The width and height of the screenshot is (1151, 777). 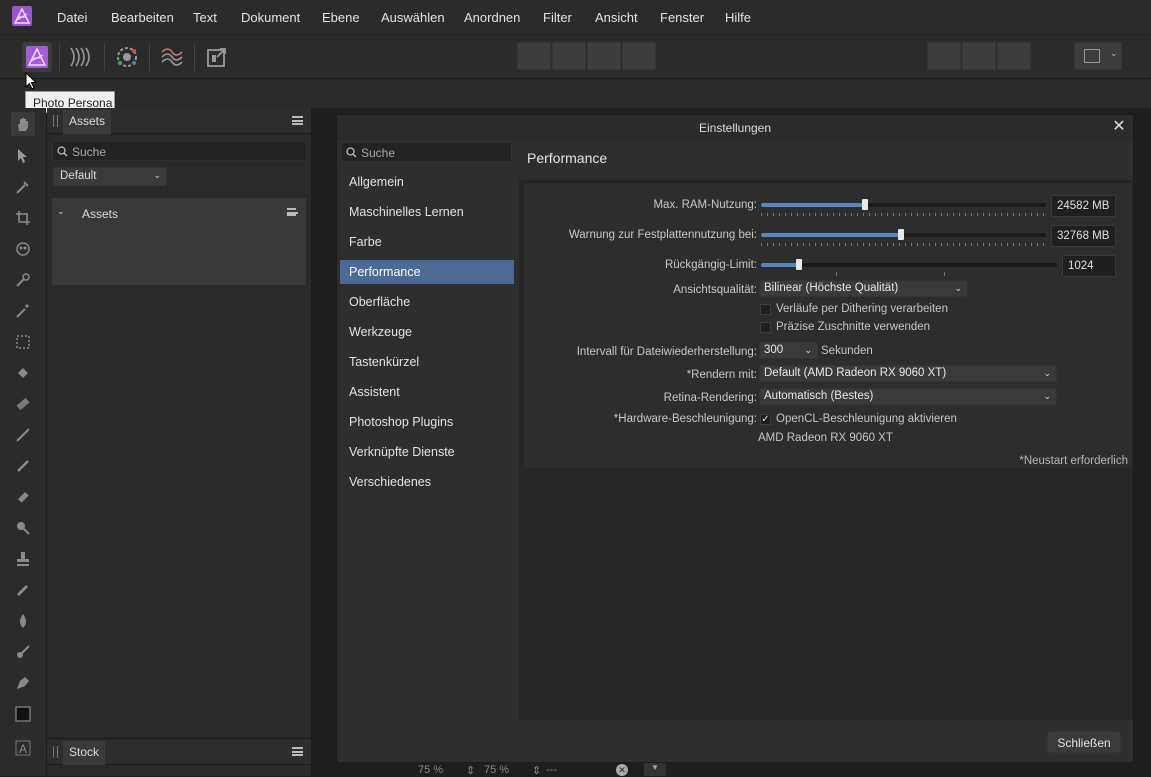 I want to click on category-maschinelles-lernen: Maschinelles Lernen, so click(x=427, y=212).